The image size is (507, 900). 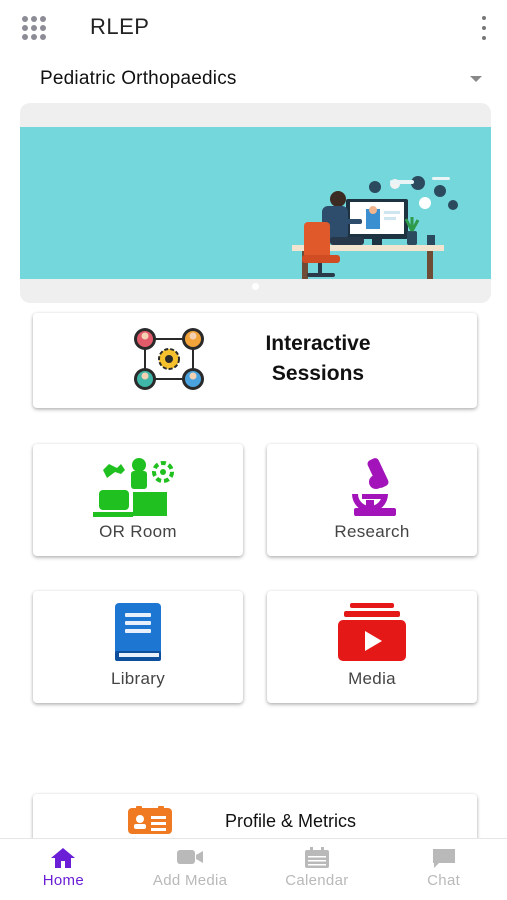 I want to click on nav-home: Home, so click(x=63, y=869).